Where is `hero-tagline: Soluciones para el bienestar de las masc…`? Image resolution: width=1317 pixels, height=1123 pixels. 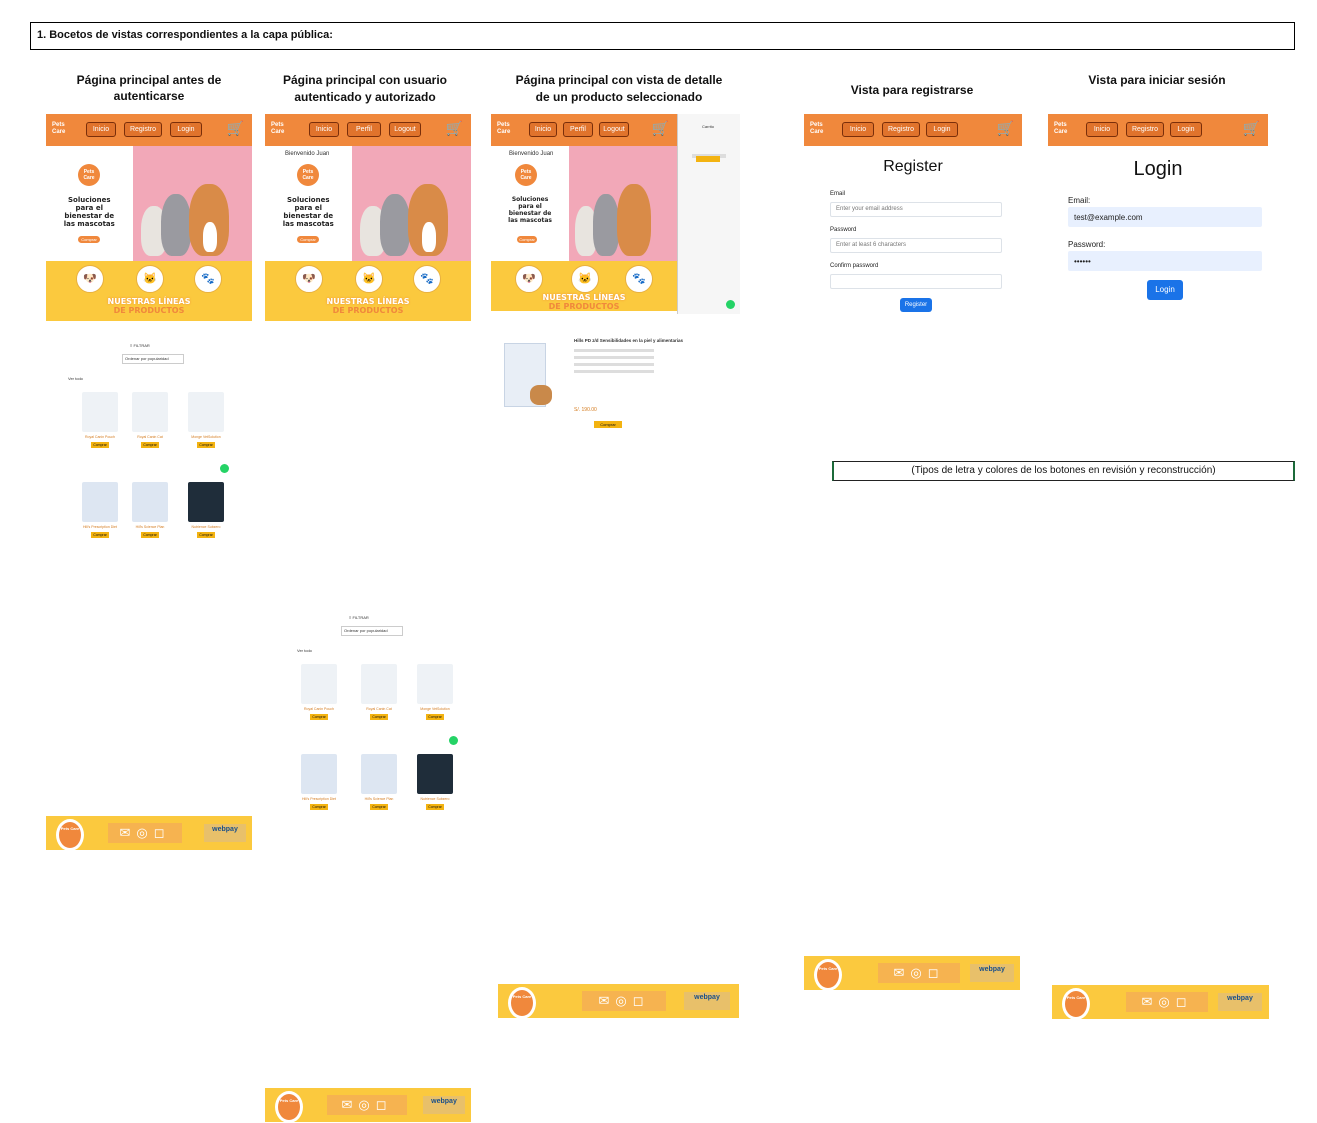 hero-tagline: Soluciones para el bienestar de las masc… is located at coordinates (89, 212).